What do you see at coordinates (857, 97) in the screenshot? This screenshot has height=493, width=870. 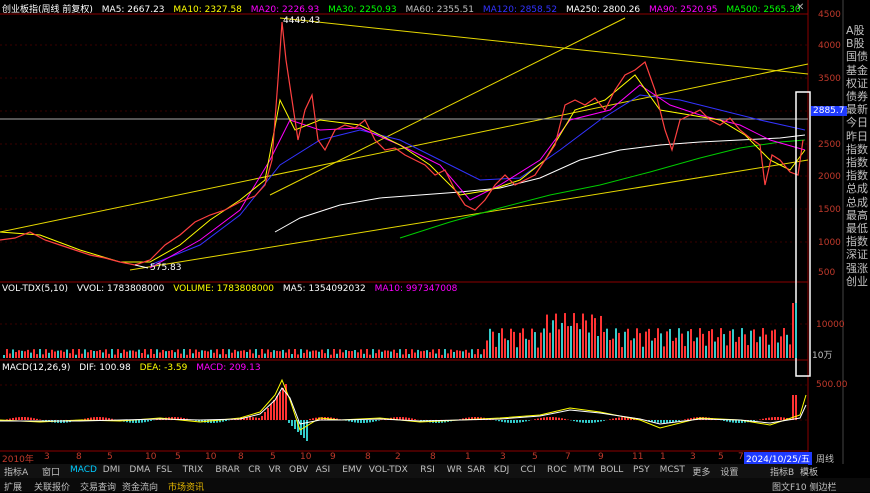 I see `side-item: 债券` at bounding box center [857, 97].